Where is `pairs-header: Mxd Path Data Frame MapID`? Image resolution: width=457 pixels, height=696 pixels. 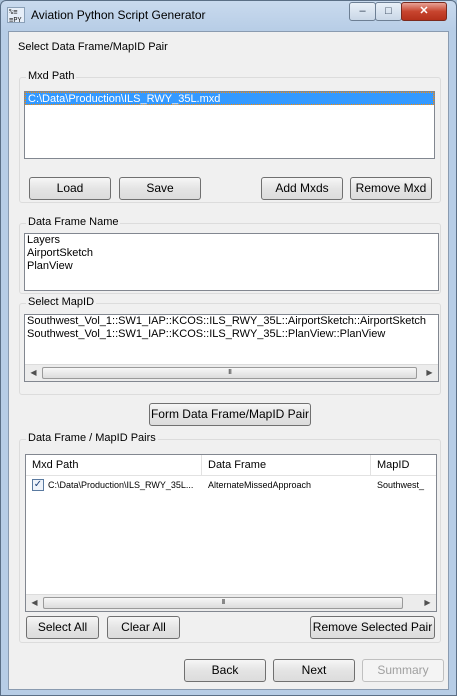
pairs-header: Mxd Path Data Frame MapID is located at coordinates (231, 465).